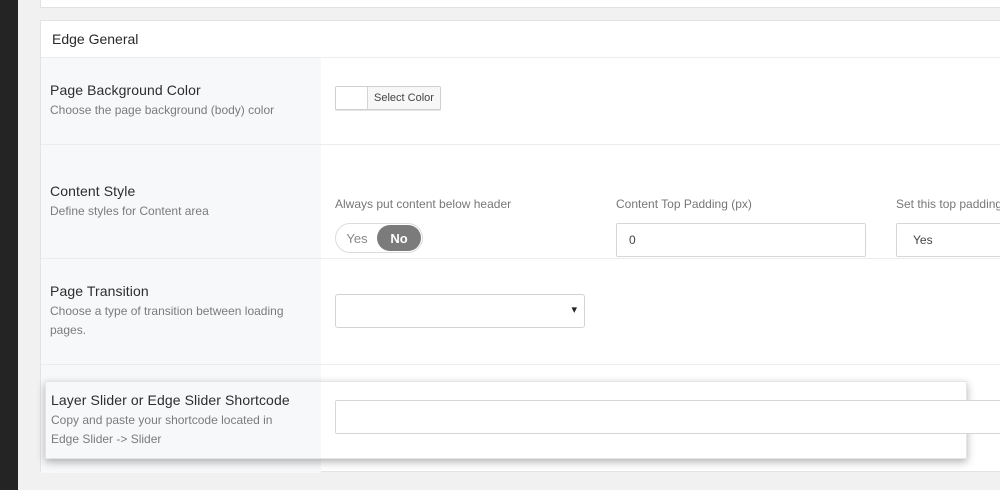 This screenshot has height=490, width=1000. I want to click on select-color-label: Select Color, so click(404, 98).